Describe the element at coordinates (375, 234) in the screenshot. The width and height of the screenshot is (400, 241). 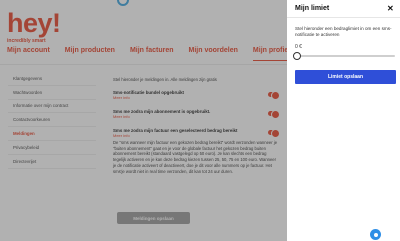
I see `chat-icon` at that location.